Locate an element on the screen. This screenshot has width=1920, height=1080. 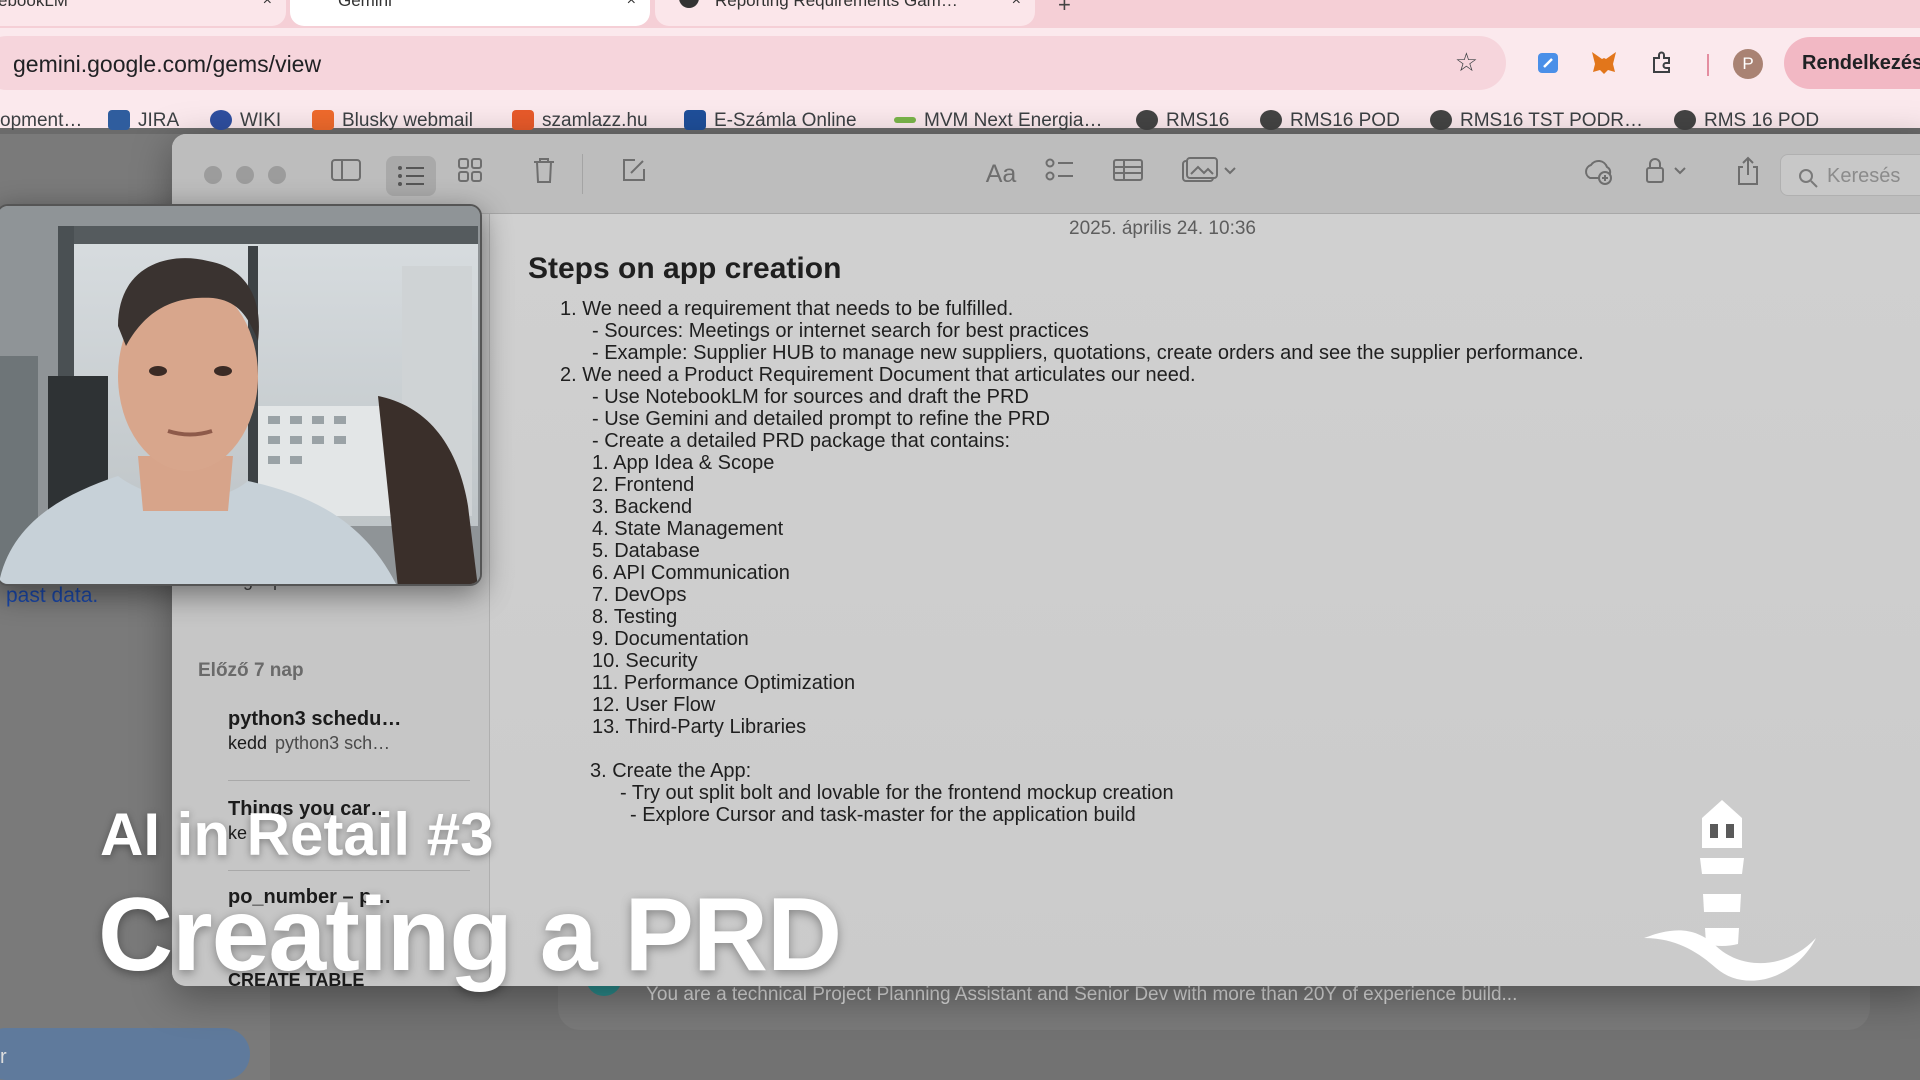
bookmark-label: RMS16 POD is located at coordinates (1345, 120).